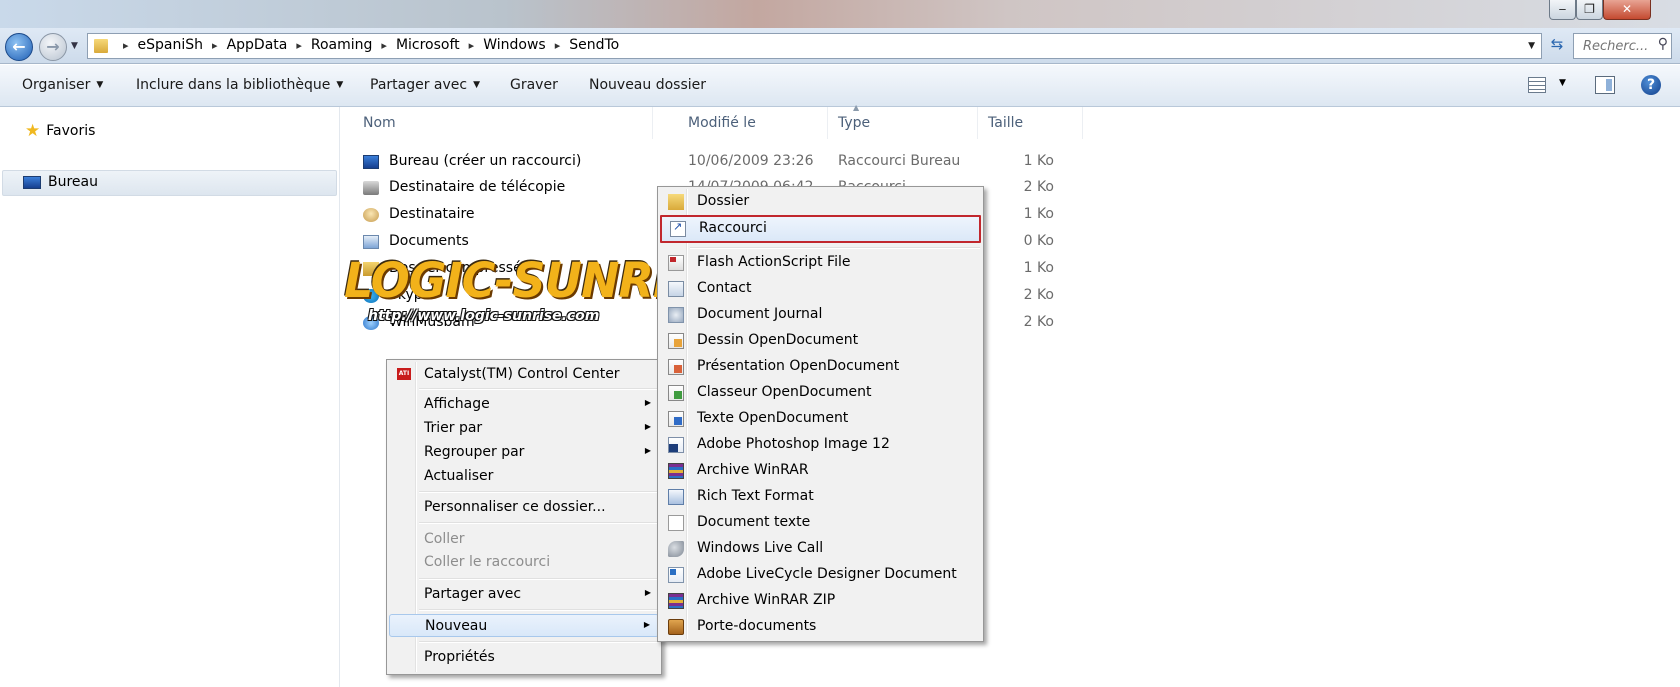  I want to click on maximize-button: ❐, so click(1589, 10).